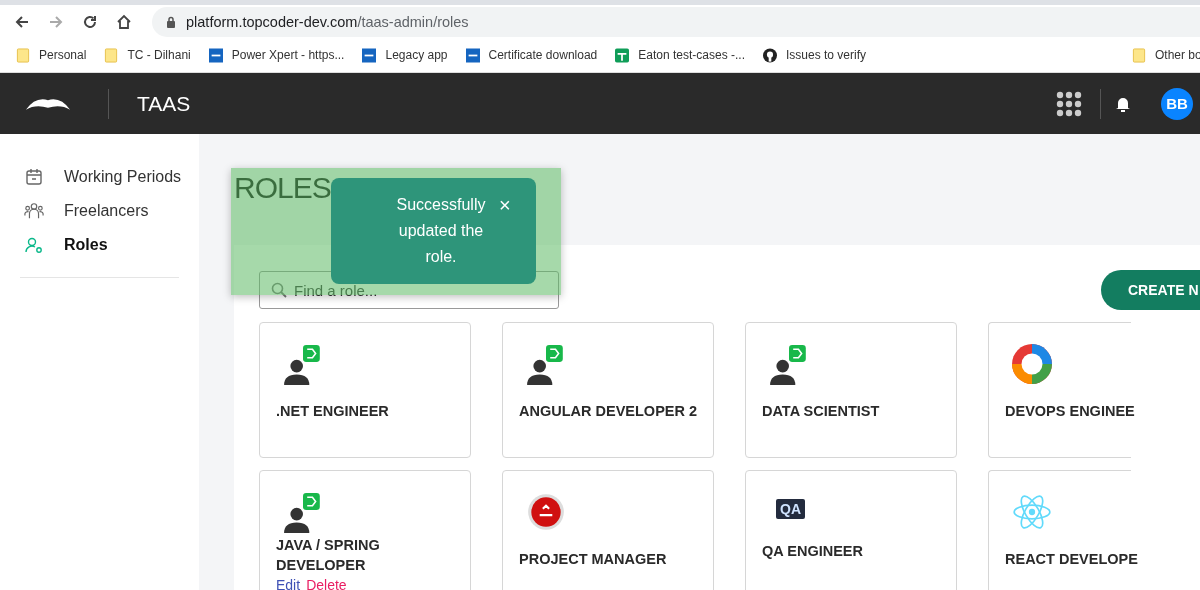 The width and height of the screenshot is (1200, 590). I want to click on user-gear-icon, so click(34, 245).